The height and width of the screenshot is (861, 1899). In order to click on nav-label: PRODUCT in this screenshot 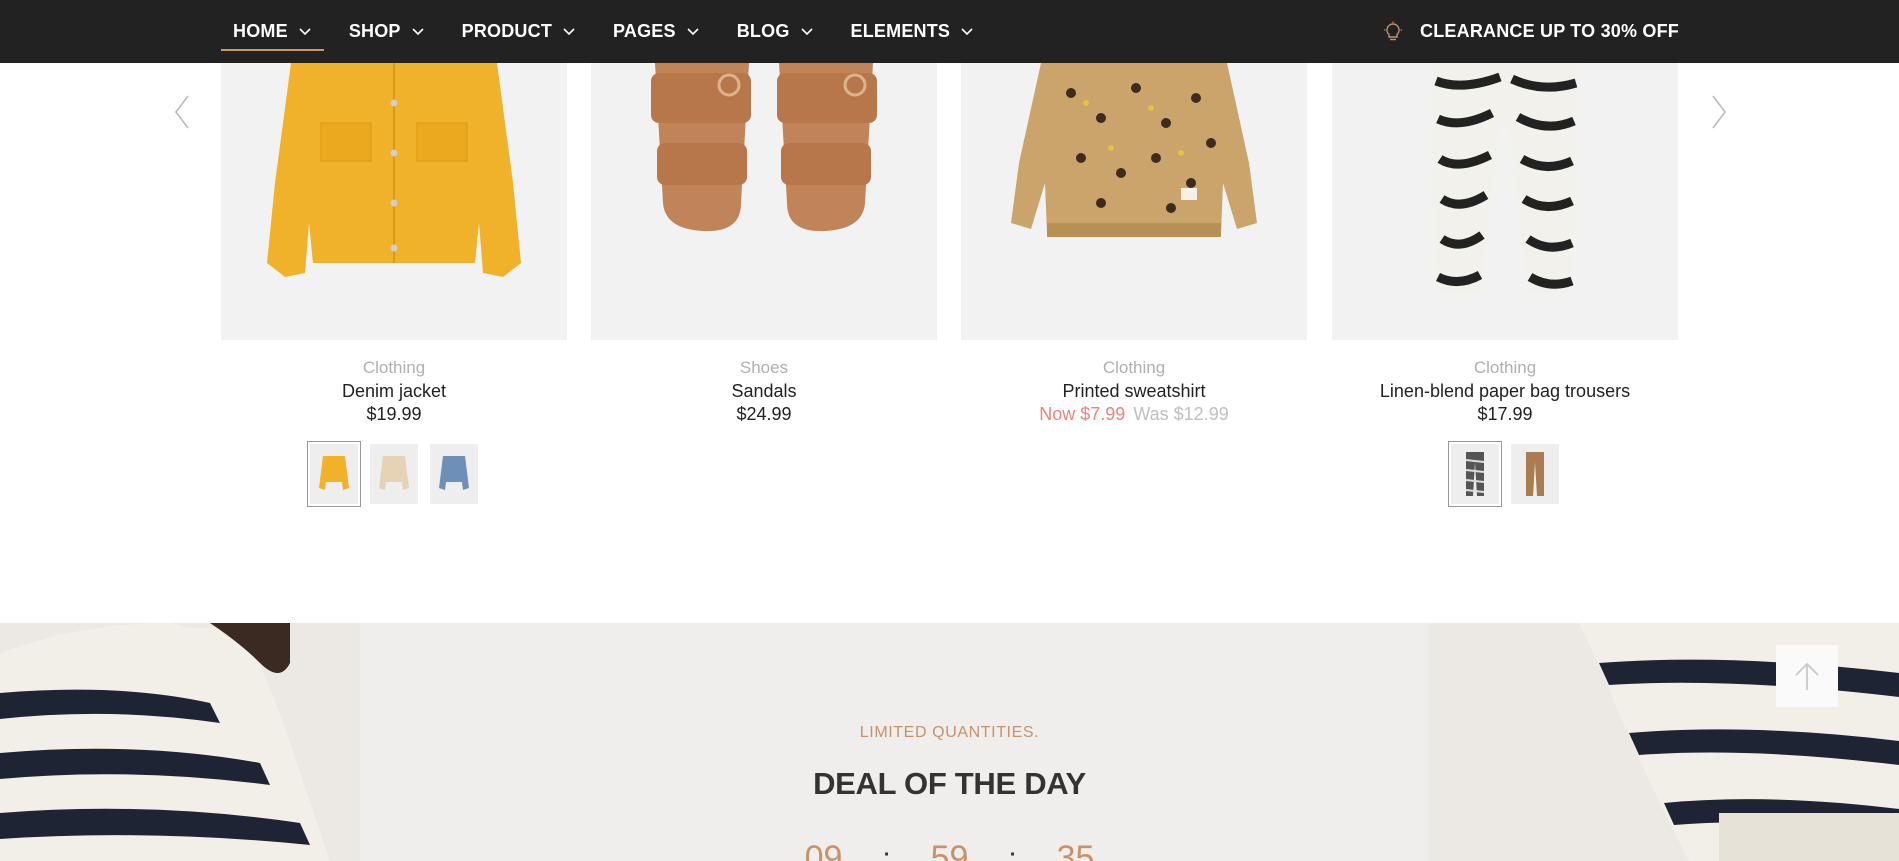, I will do `click(507, 31)`.